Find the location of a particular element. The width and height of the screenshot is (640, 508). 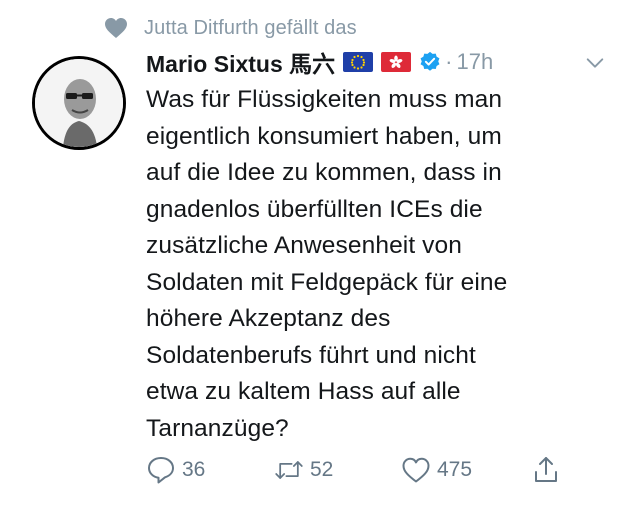

share-icon is located at coordinates (546, 469).